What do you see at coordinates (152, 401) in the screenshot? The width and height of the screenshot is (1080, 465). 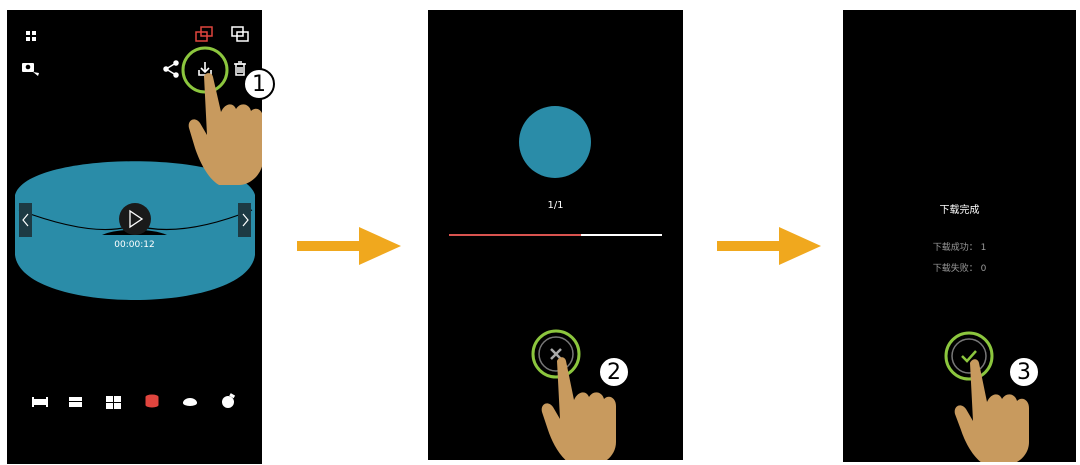 I see `cylinder-view-icon` at bounding box center [152, 401].